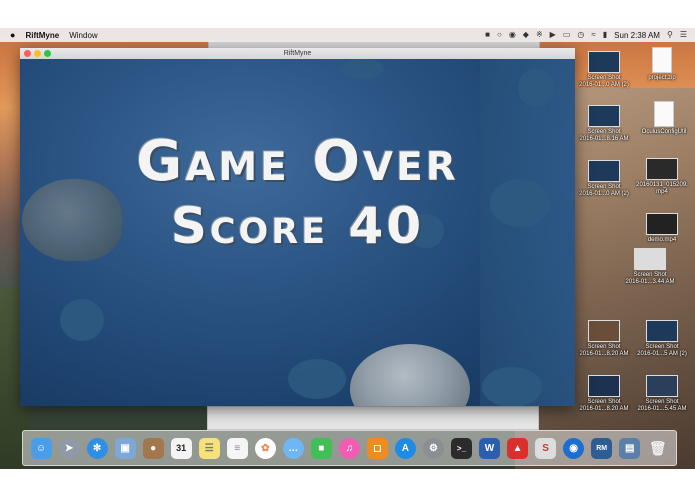 This screenshot has width=695, height=494. What do you see at coordinates (37, 53) in the screenshot?
I see `minimize-button` at bounding box center [37, 53].